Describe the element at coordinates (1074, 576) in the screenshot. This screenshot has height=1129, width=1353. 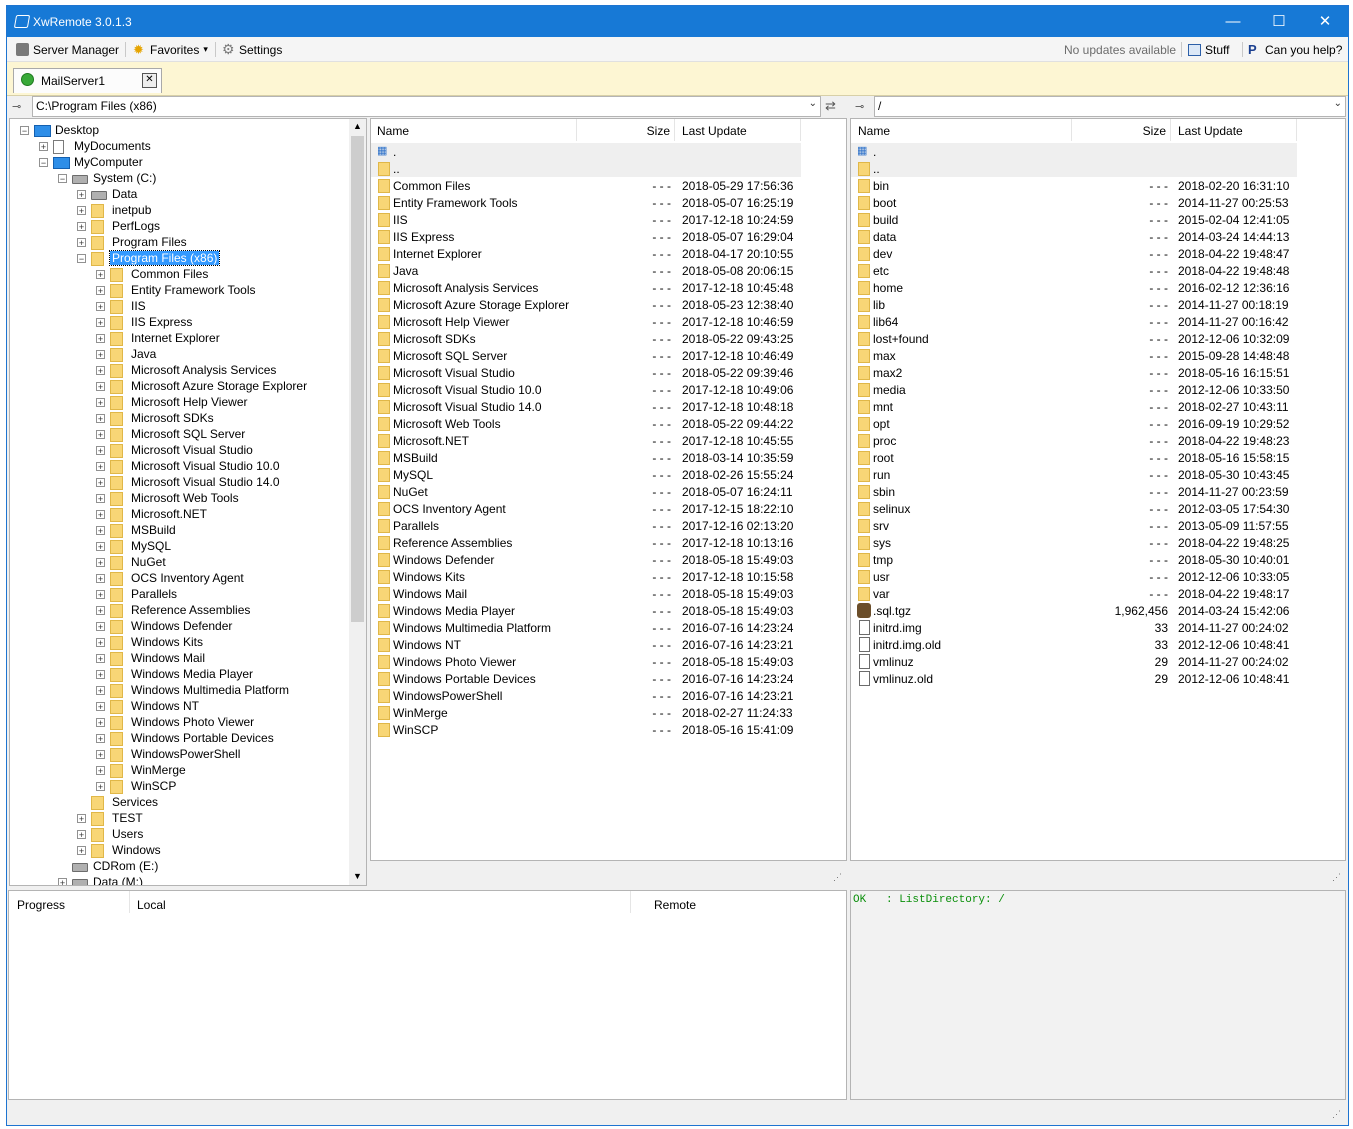
I see `file-row: usr - - - 2012-12-06 10:33:05` at that location.